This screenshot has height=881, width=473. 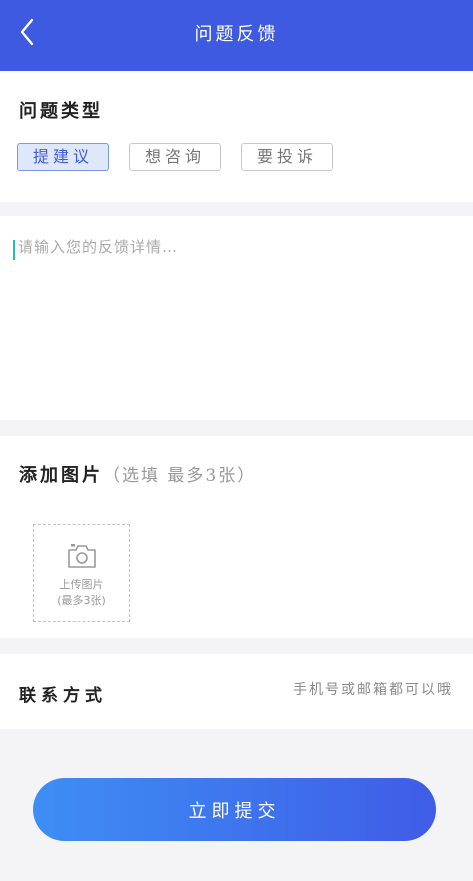 What do you see at coordinates (323, 690) in the screenshot?
I see `contact-input` at bounding box center [323, 690].